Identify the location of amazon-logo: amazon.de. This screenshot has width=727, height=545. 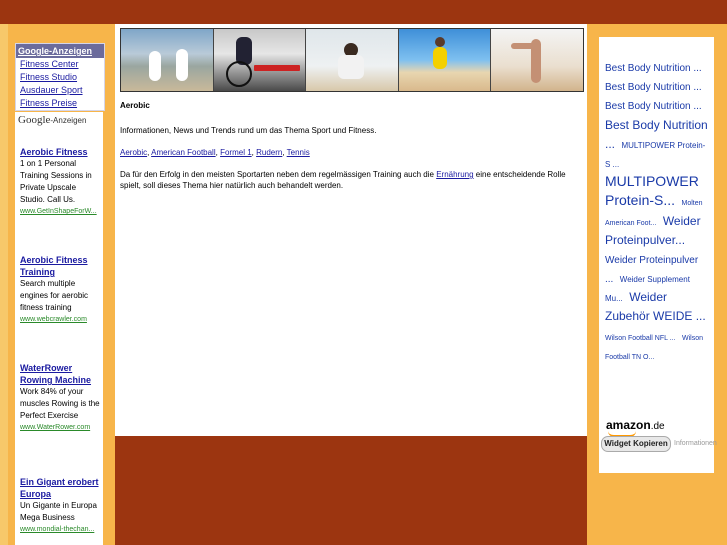
(635, 427).